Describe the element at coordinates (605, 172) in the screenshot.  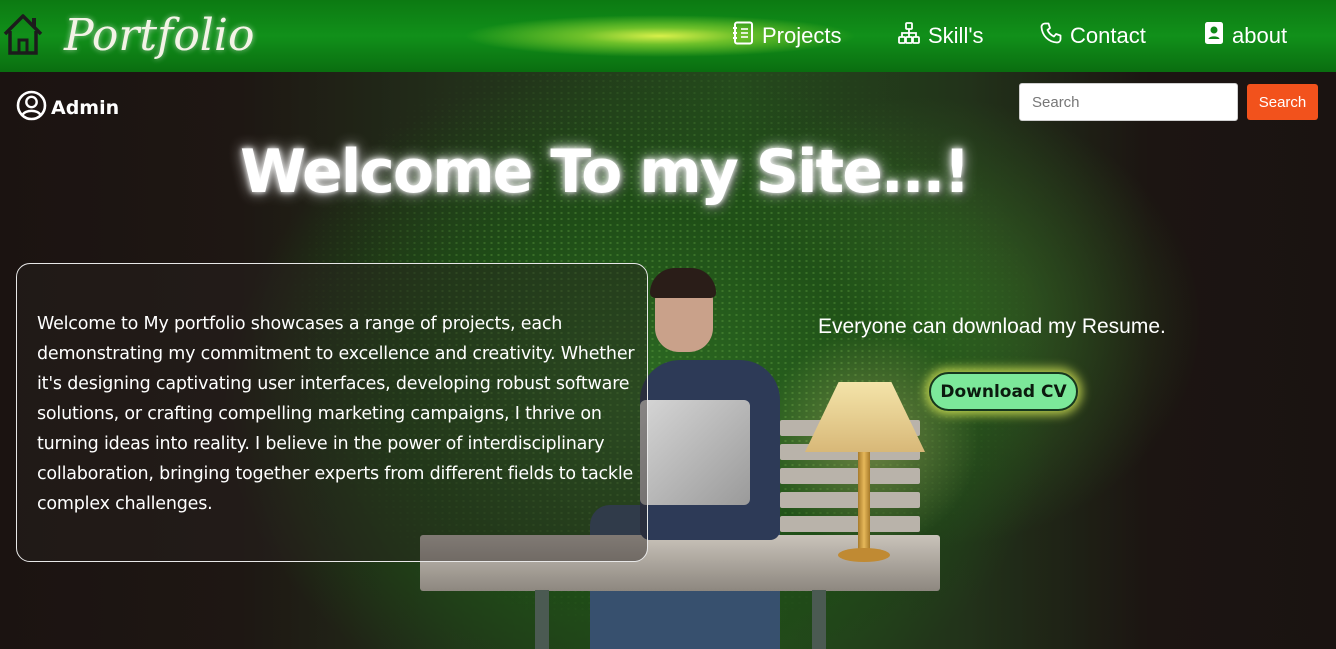
I see `welcome-heading: Welcome To my Site...!` at that location.